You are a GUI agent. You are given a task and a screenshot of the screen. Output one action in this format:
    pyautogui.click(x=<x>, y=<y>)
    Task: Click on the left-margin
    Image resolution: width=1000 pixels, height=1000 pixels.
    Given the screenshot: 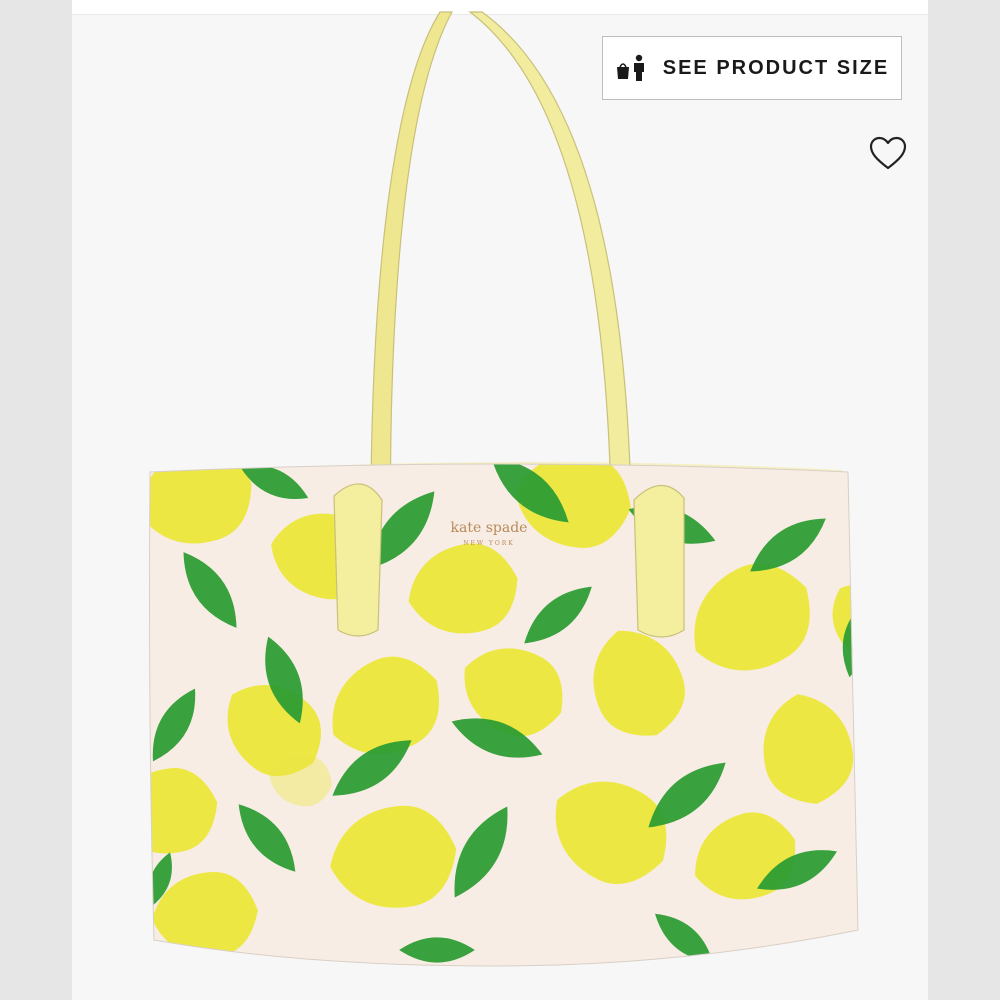 What is the action you would take?
    pyautogui.click(x=36, y=500)
    